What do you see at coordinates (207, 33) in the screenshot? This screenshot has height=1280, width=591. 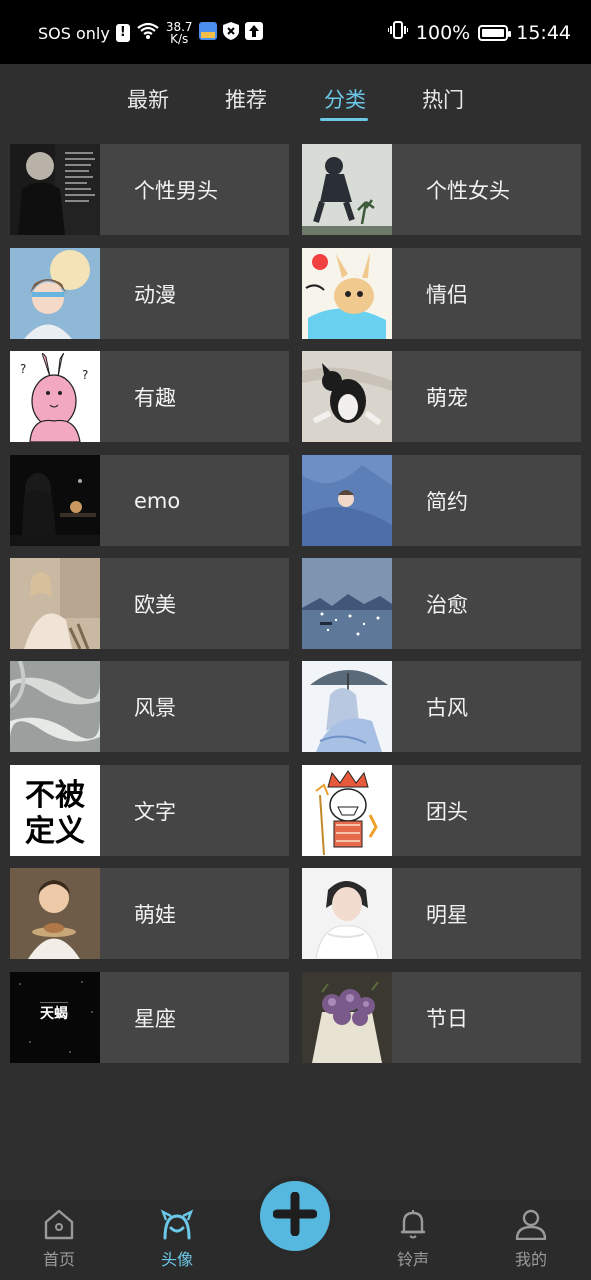 I see `app-notification-icon` at bounding box center [207, 33].